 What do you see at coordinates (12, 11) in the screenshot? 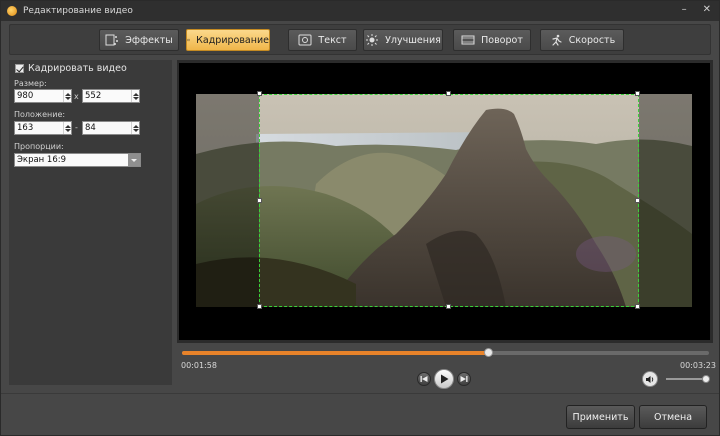
I see `app-logo-icon` at bounding box center [12, 11].